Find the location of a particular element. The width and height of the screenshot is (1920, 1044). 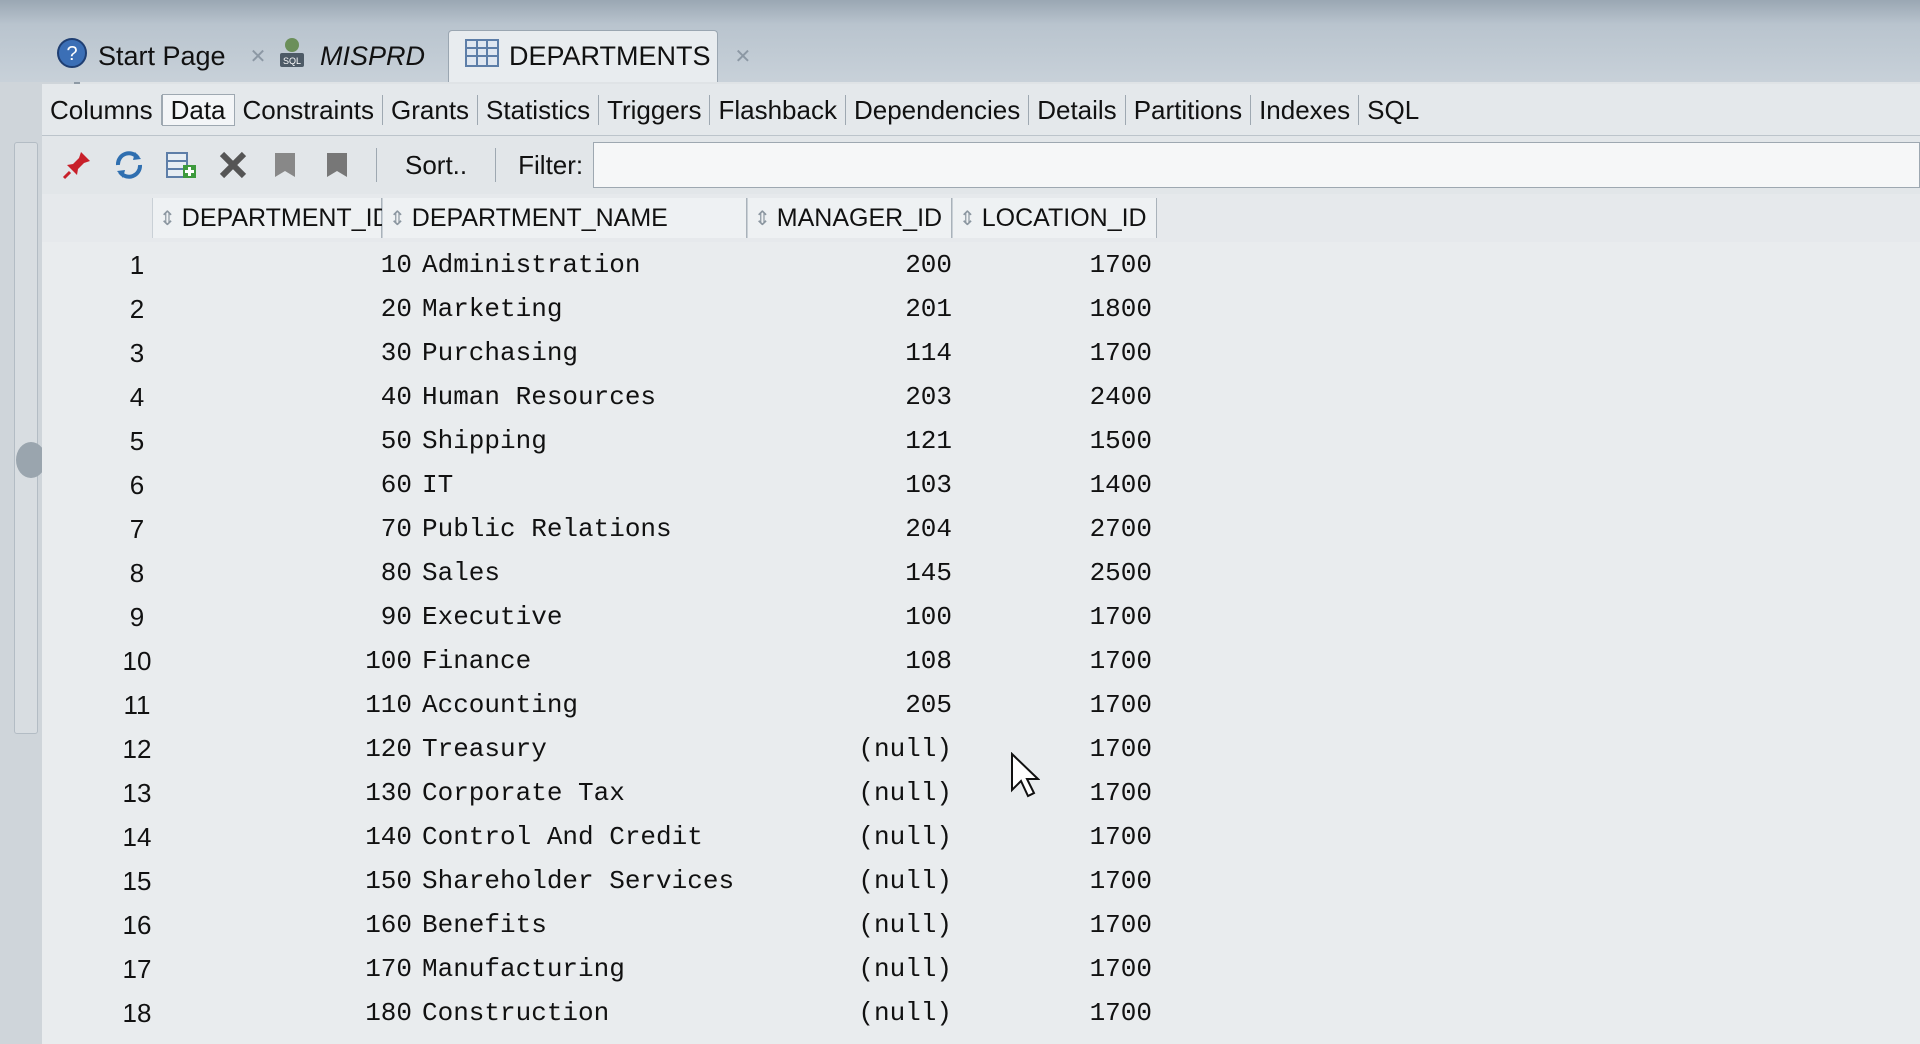

cell-department-id: 170 is located at coordinates (352, 969).